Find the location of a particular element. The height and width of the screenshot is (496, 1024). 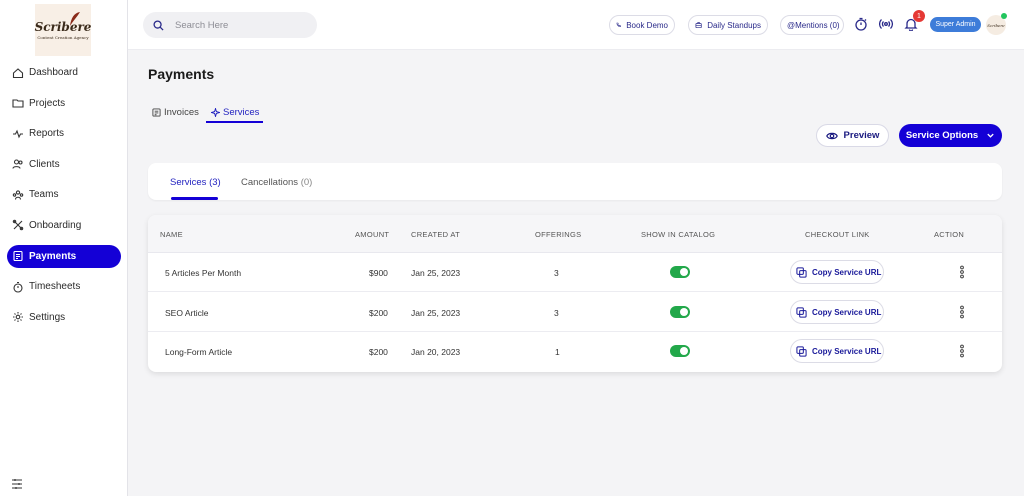

column-header-action: ACTION is located at coordinates (949, 234).